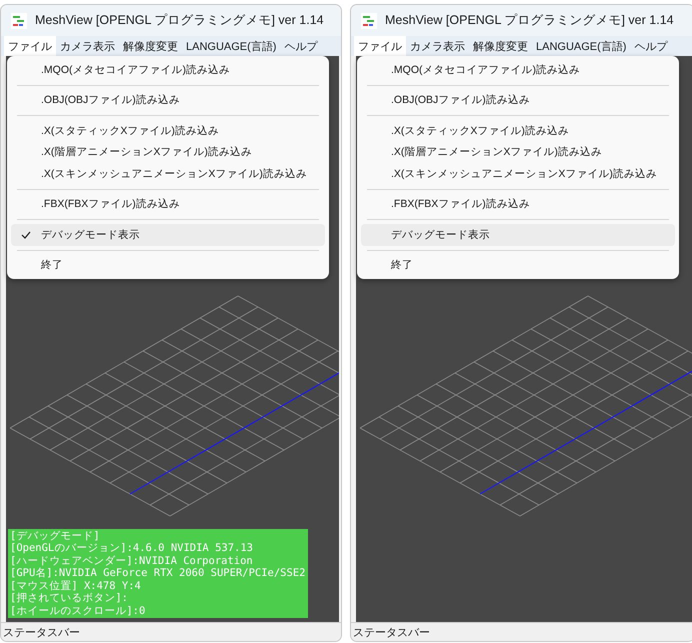 The width and height of the screenshot is (692, 643). Describe the element at coordinates (55, 536) in the screenshot. I see `debug-text: [デバッグモード]` at that location.